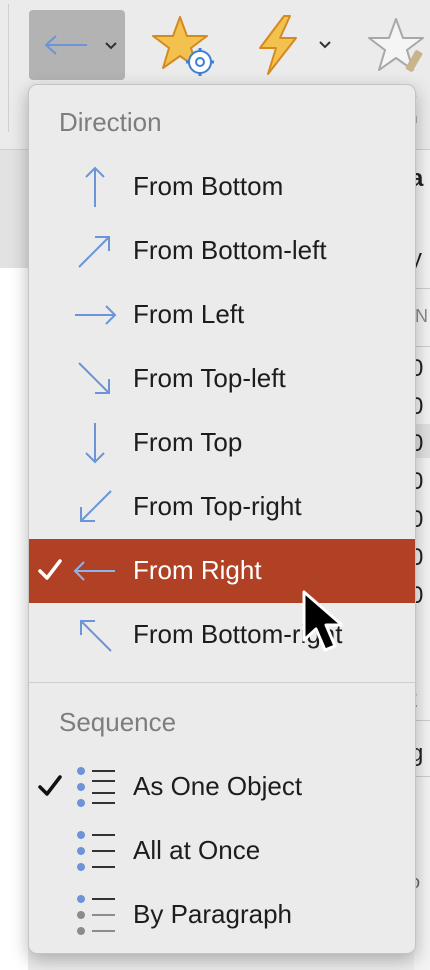 This screenshot has height=970, width=430. I want to click on menu-item-from-bottom-left: From Bottom-left, so click(222, 251).